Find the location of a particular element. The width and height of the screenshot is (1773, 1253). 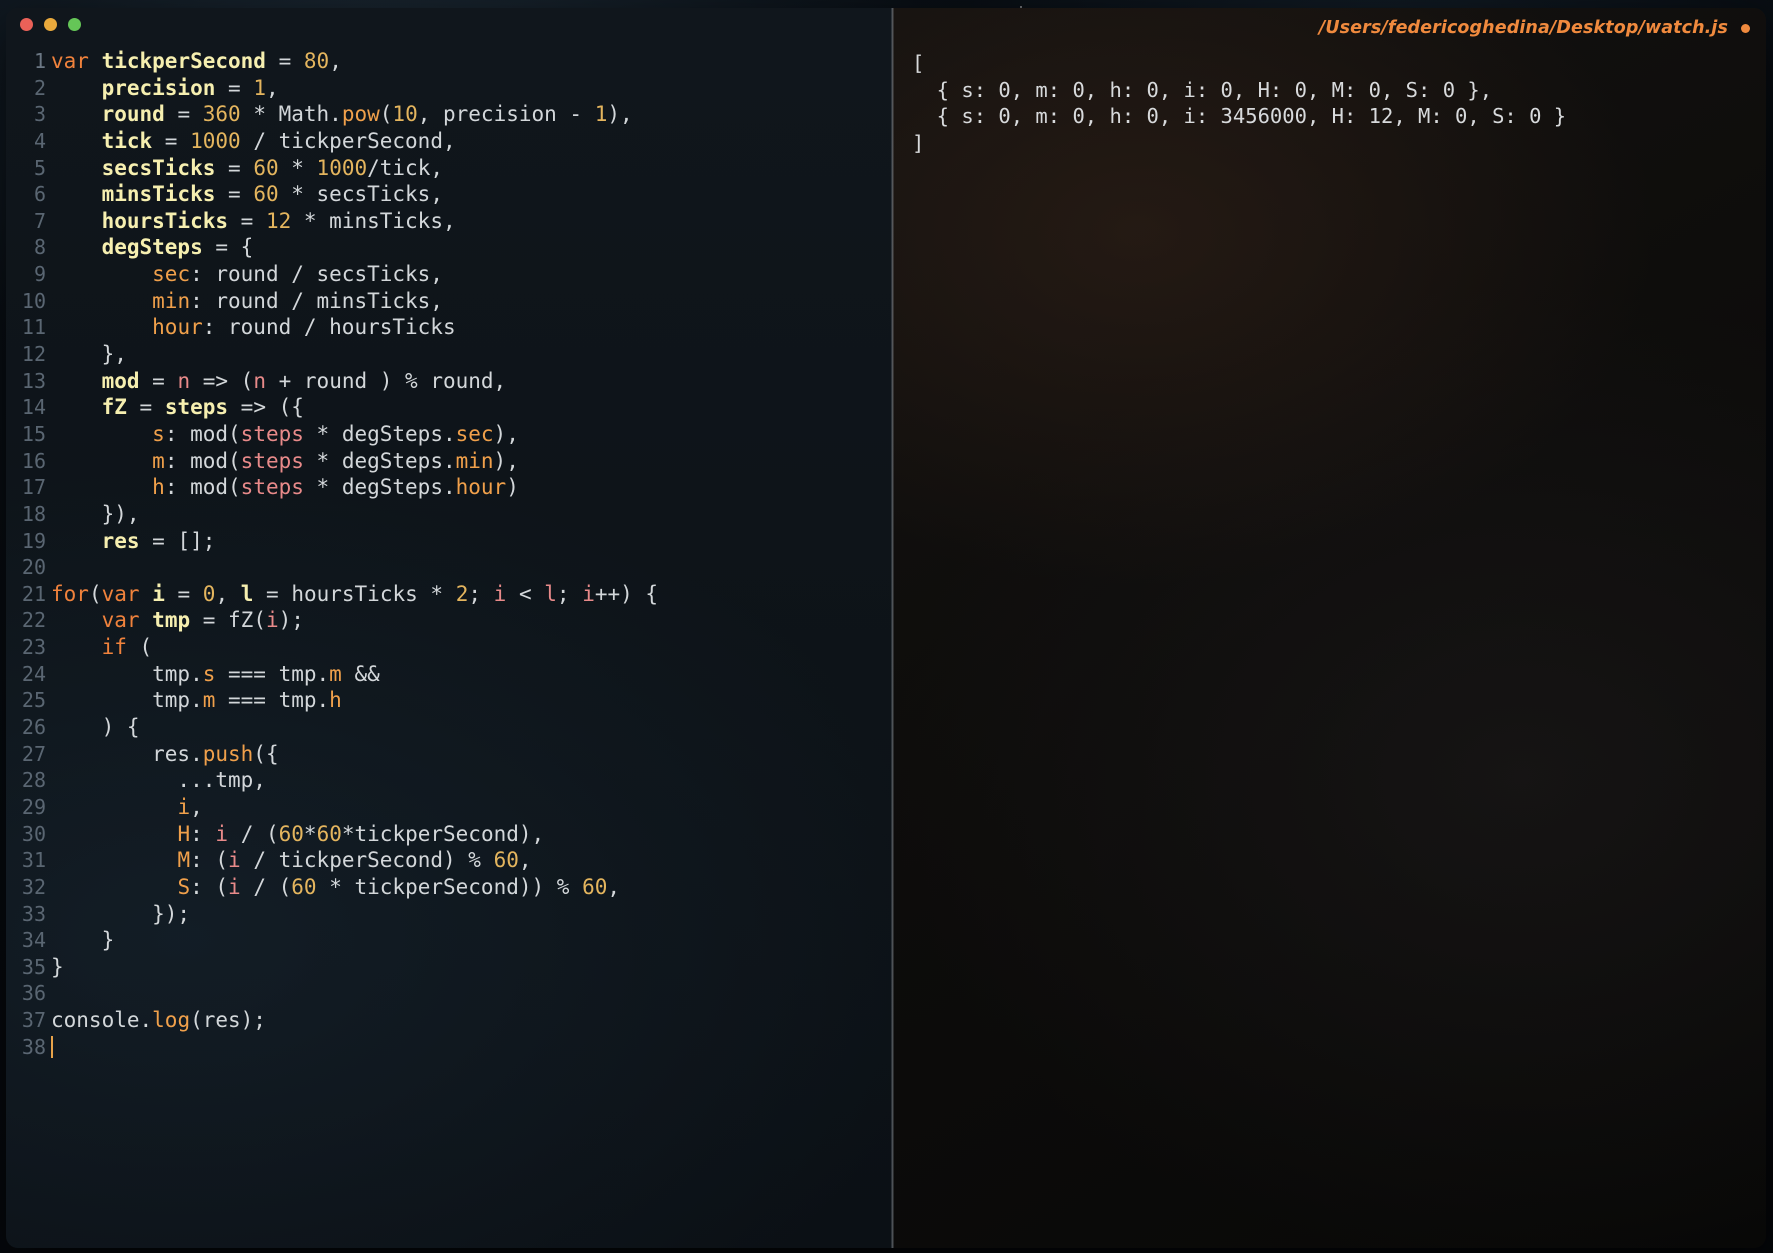

code-line: 28 ...tmp, is located at coordinates (449, 780).